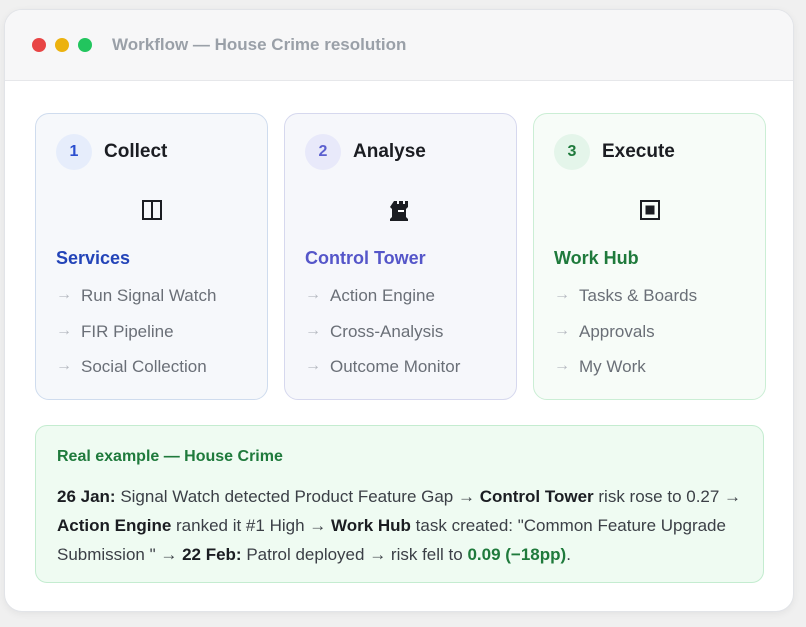 The image size is (806, 627). I want to click on step-number: 3, so click(572, 152).